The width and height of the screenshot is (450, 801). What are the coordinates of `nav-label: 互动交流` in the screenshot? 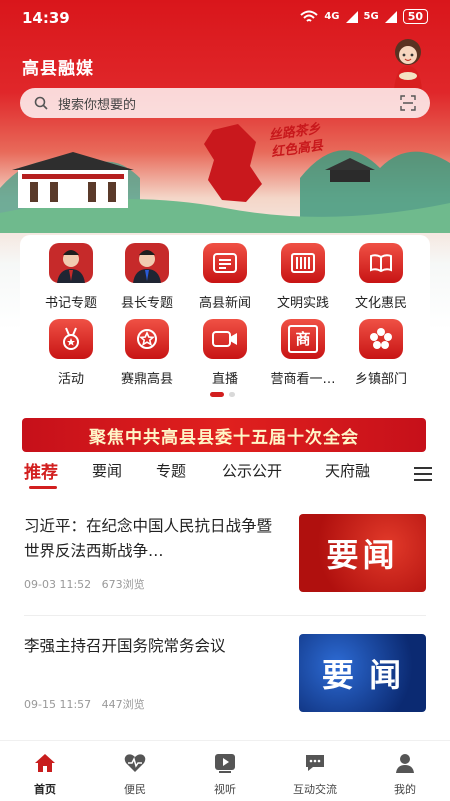 It's located at (315, 789).